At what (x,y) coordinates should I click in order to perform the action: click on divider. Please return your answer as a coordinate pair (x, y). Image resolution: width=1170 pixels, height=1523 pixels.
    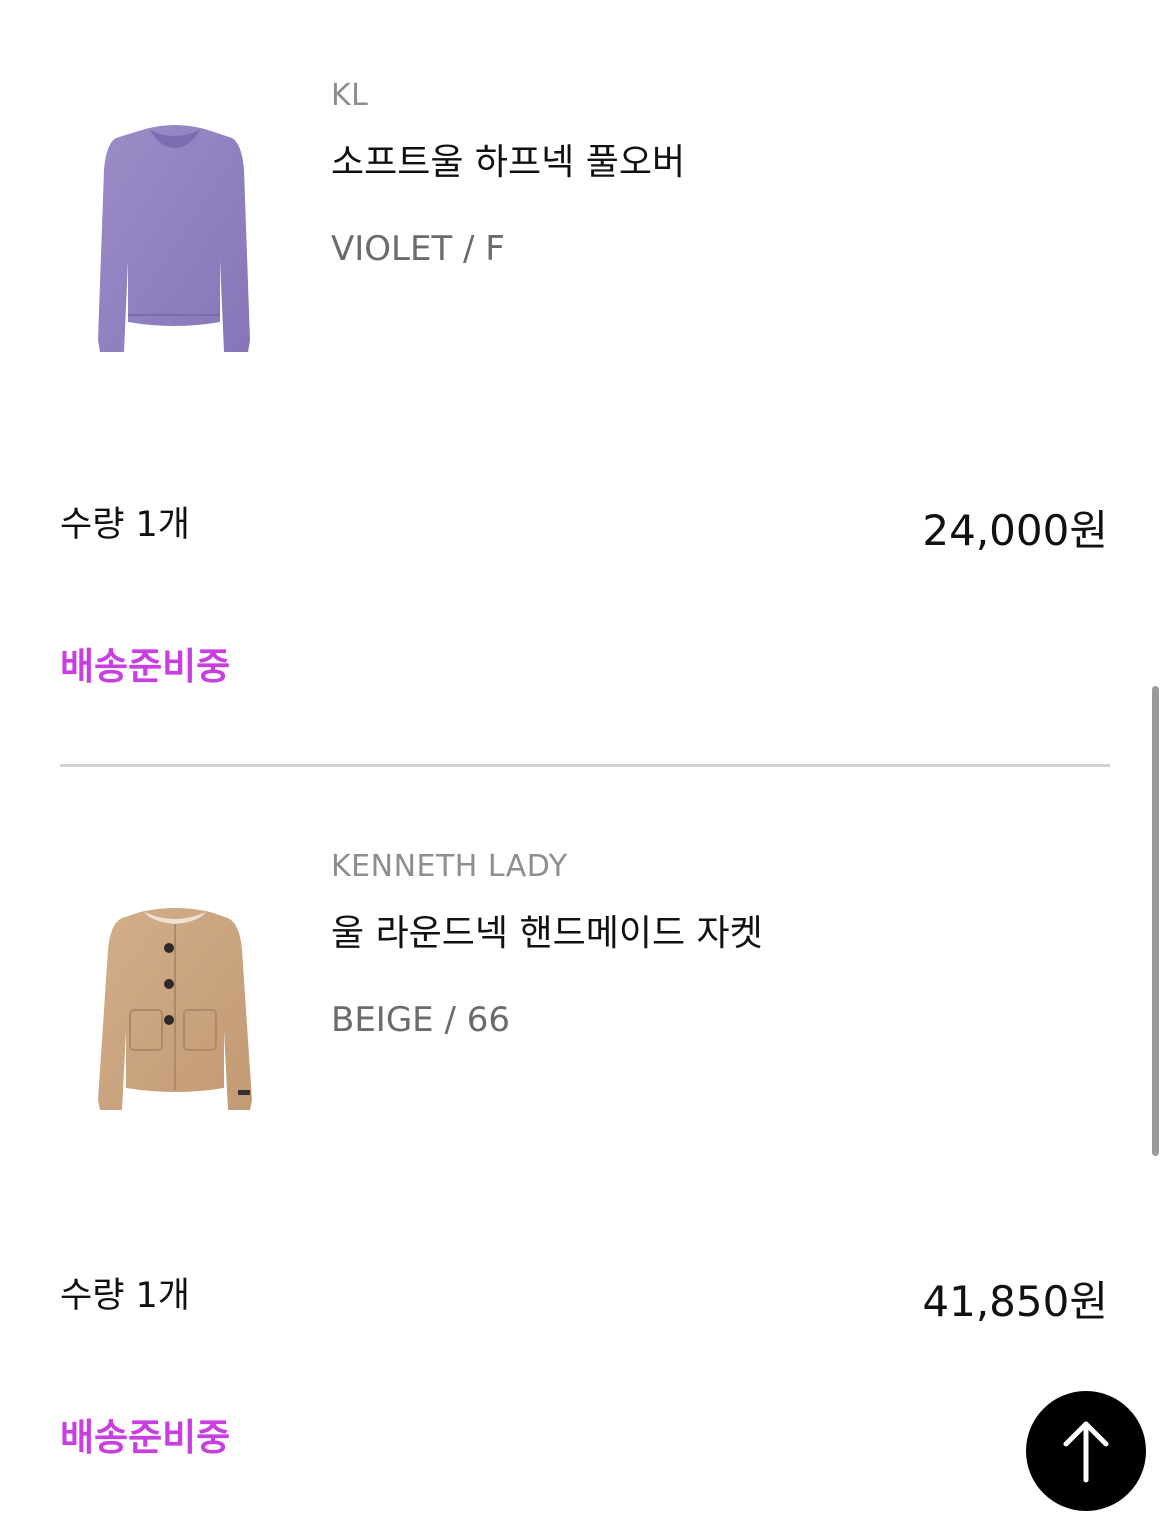
    Looking at the image, I should click on (585, 765).